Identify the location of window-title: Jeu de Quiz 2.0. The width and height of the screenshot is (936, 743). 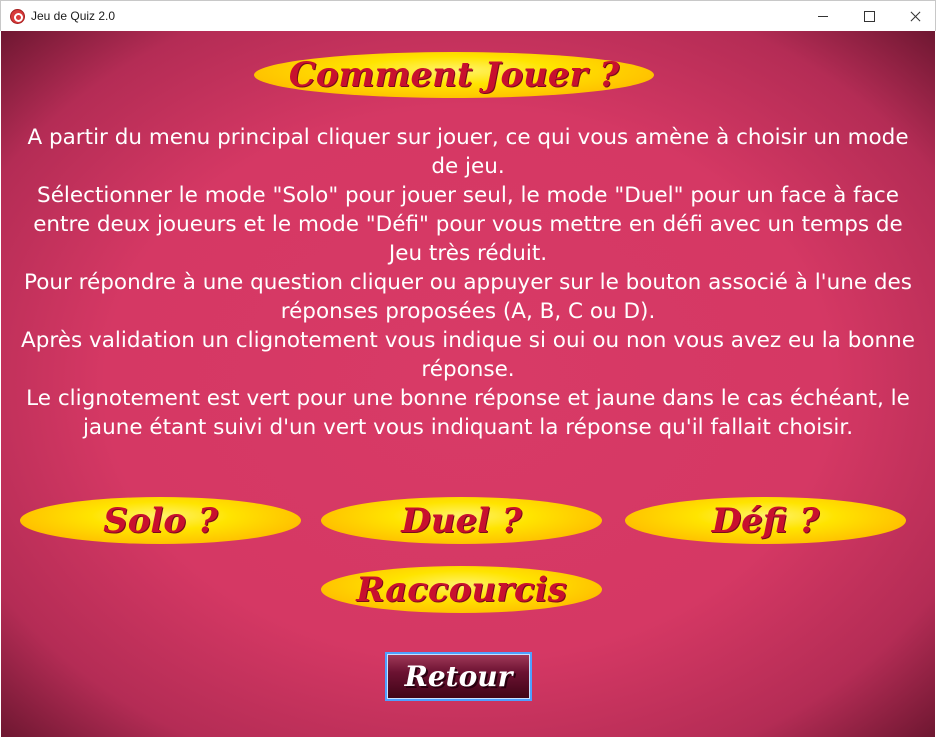
(73, 16).